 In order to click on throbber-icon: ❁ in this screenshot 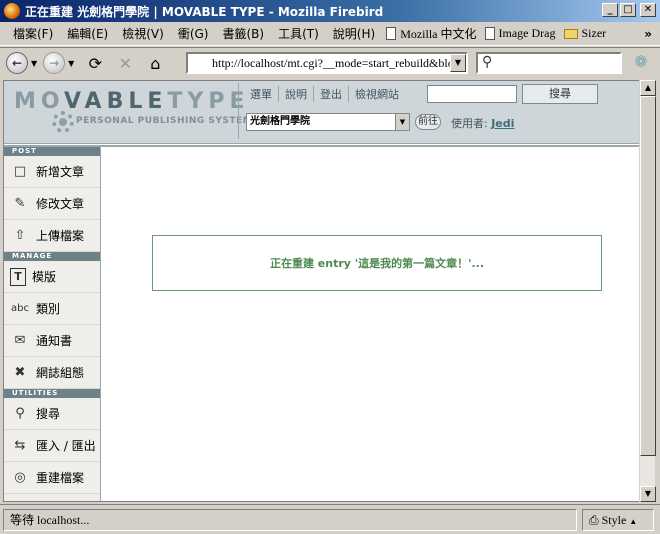, I will do `click(641, 61)`.